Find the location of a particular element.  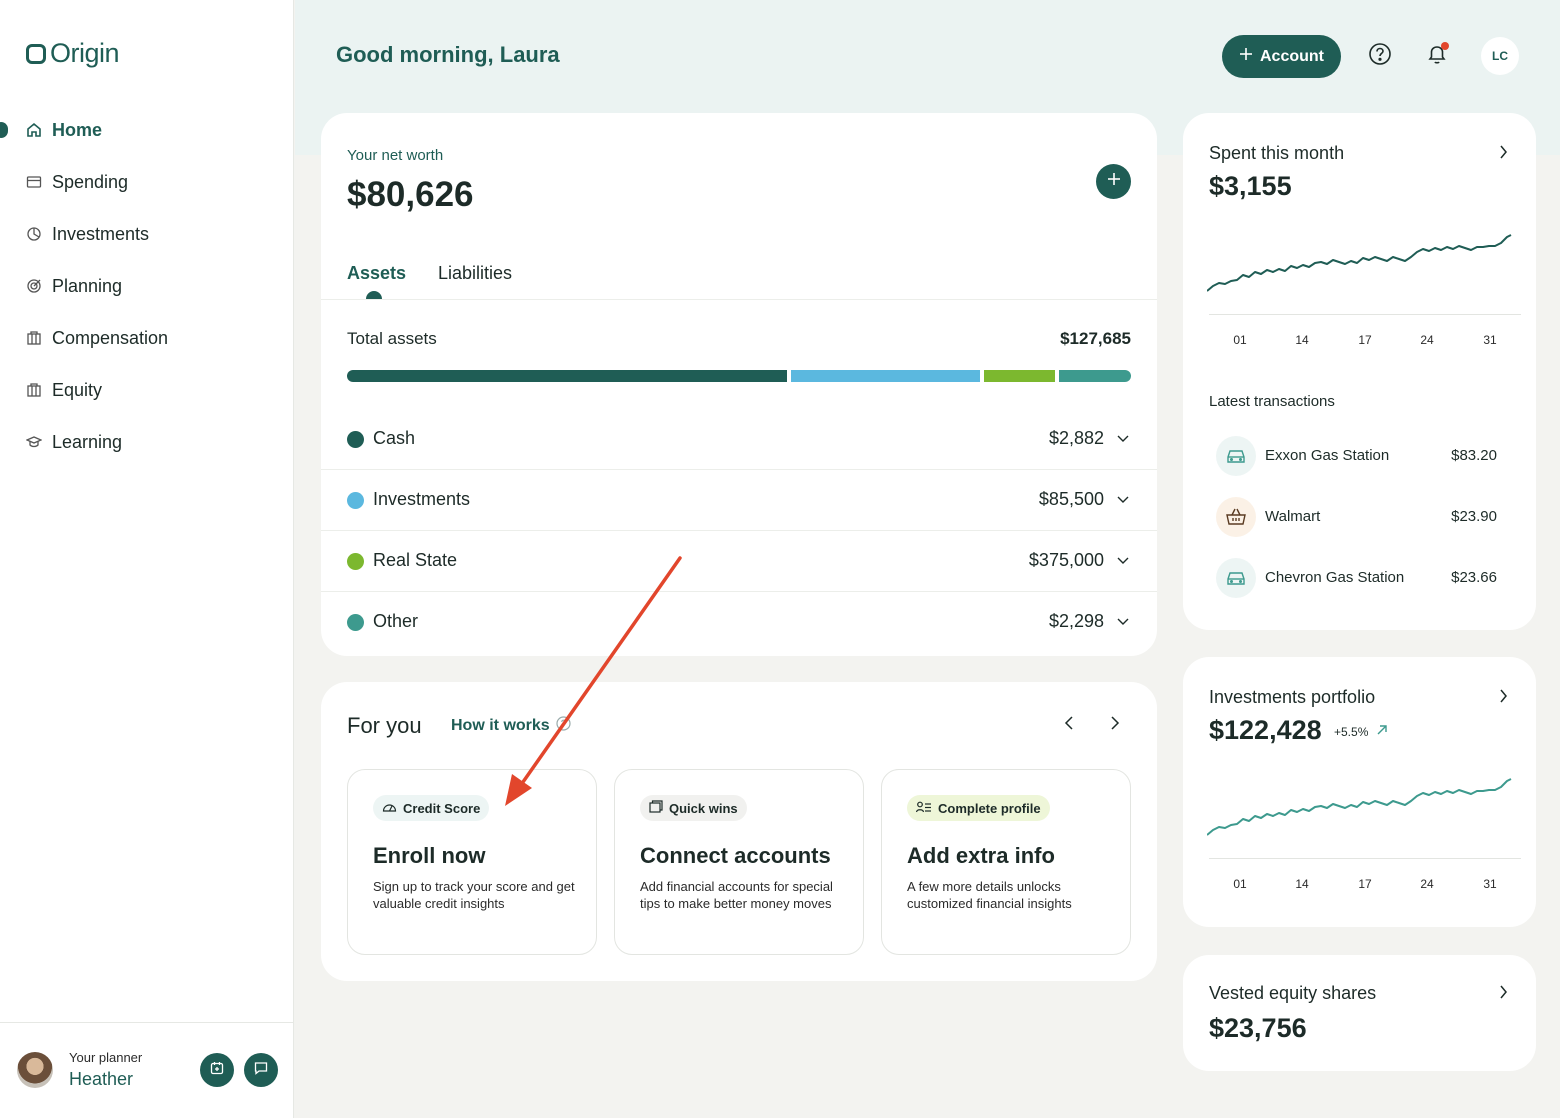

vested-equity-card: Vested equity shares $23,756 is located at coordinates (1359, 1013).